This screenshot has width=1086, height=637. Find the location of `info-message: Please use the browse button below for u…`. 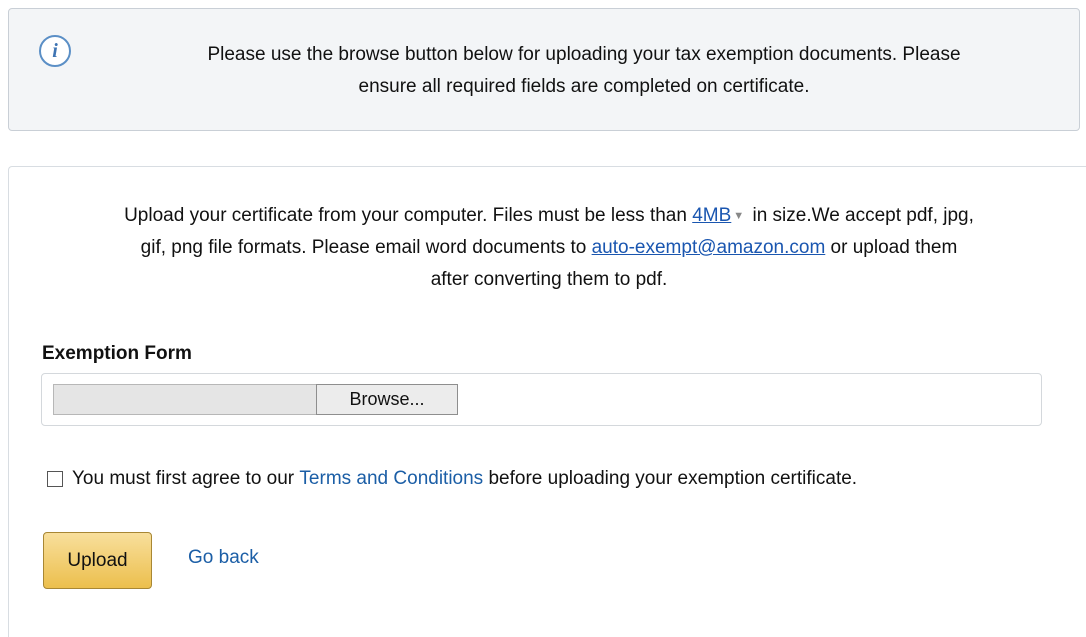

info-message: Please use the browse button below for u… is located at coordinates (584, 71).